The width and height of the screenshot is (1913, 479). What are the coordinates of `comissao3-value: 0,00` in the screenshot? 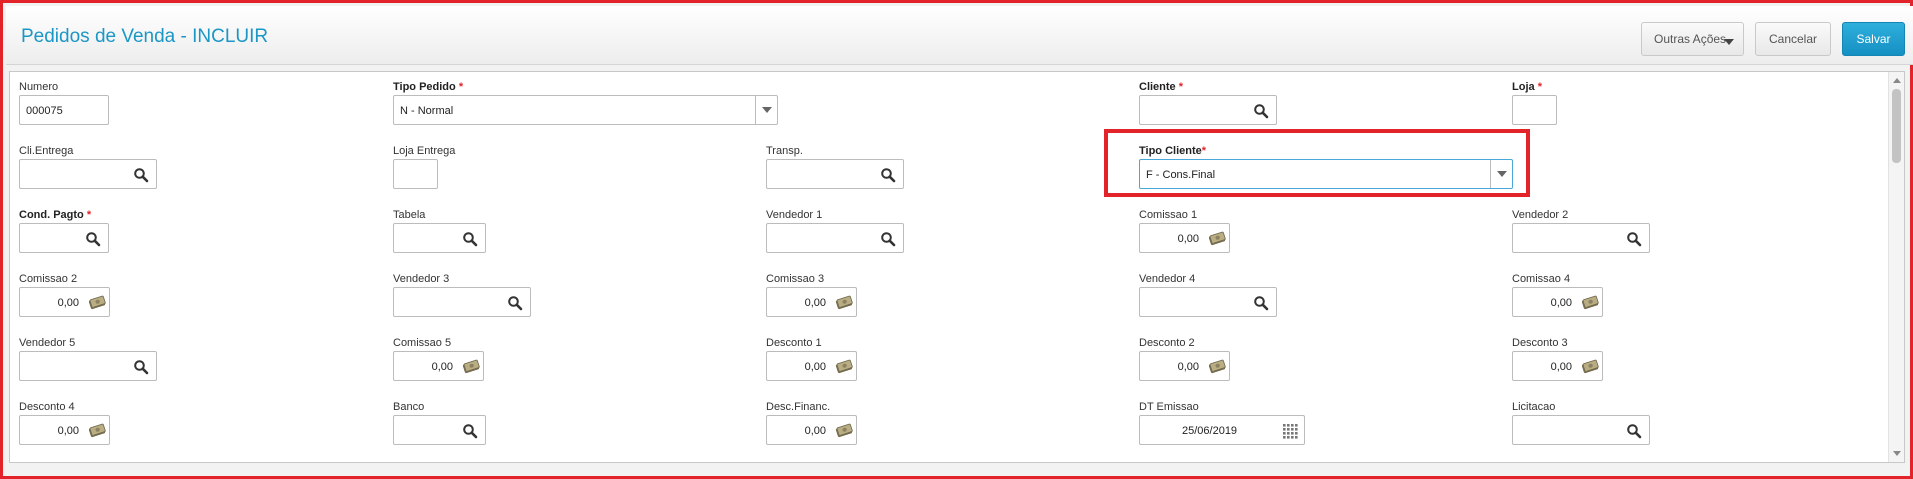 It's located at (815, 303).